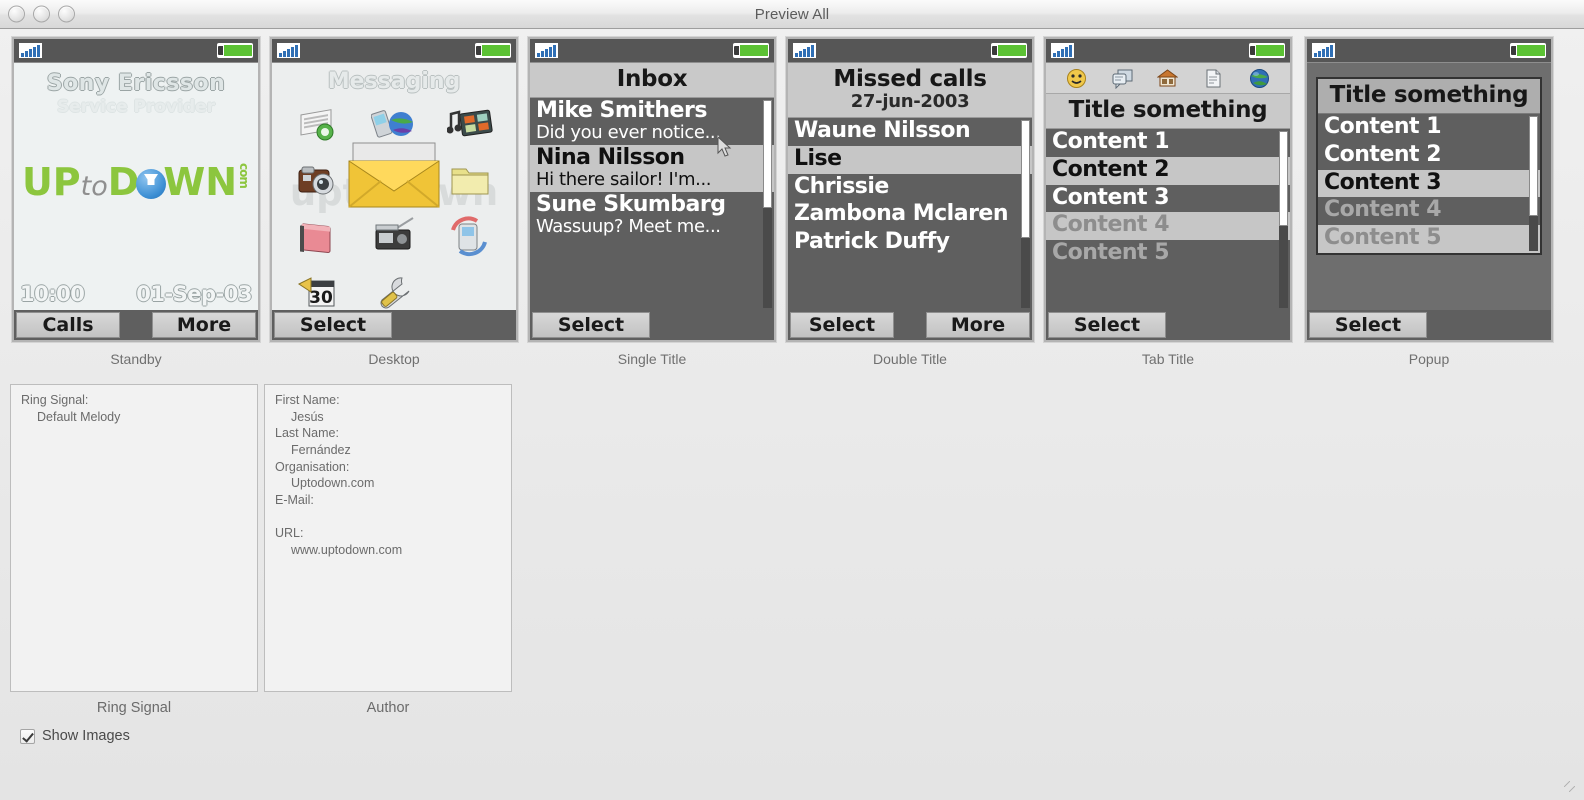 The image size is (1584, 800). I want to click on content-list: Content 1 Content 2 Content 3 Content 4, so click(1168, 219).